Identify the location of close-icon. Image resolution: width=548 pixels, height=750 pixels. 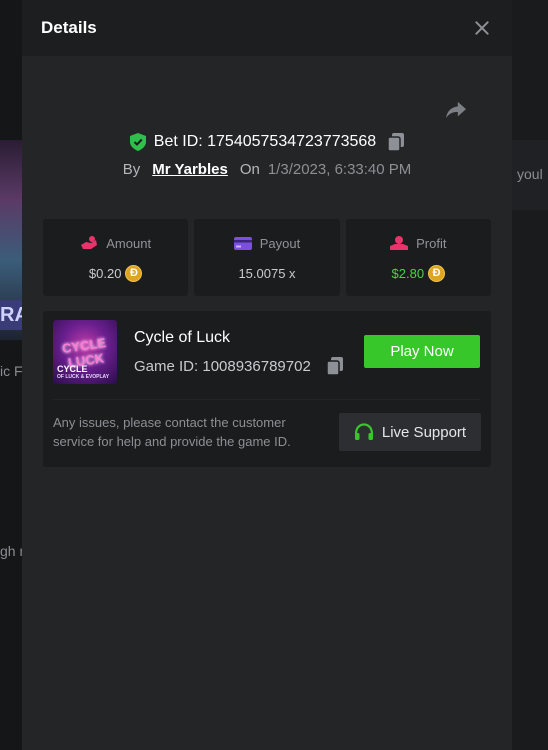
(482, 28).